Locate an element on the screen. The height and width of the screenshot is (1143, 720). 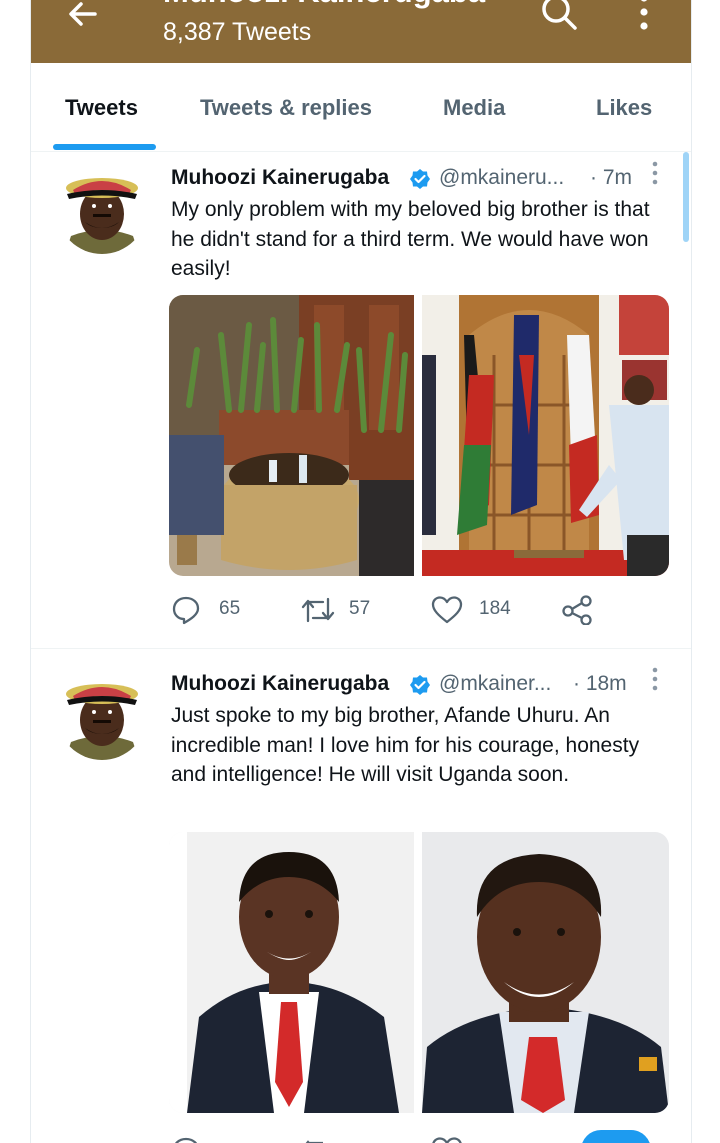
tab-media: Media is located at coordinates (474, 108).